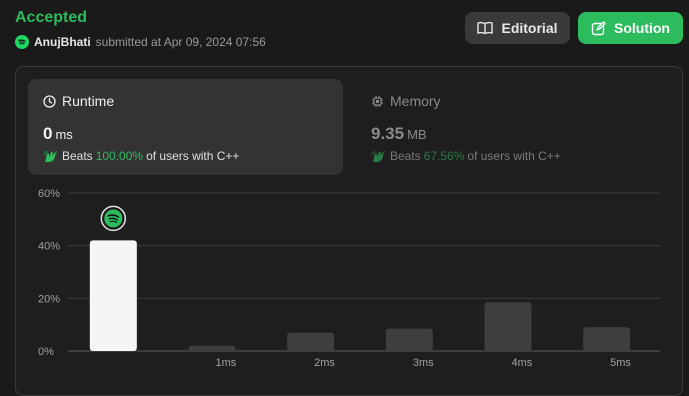 This screenshot has height=396, width=689. I want to click on y-tick-label: 40%, so click(49, 247).